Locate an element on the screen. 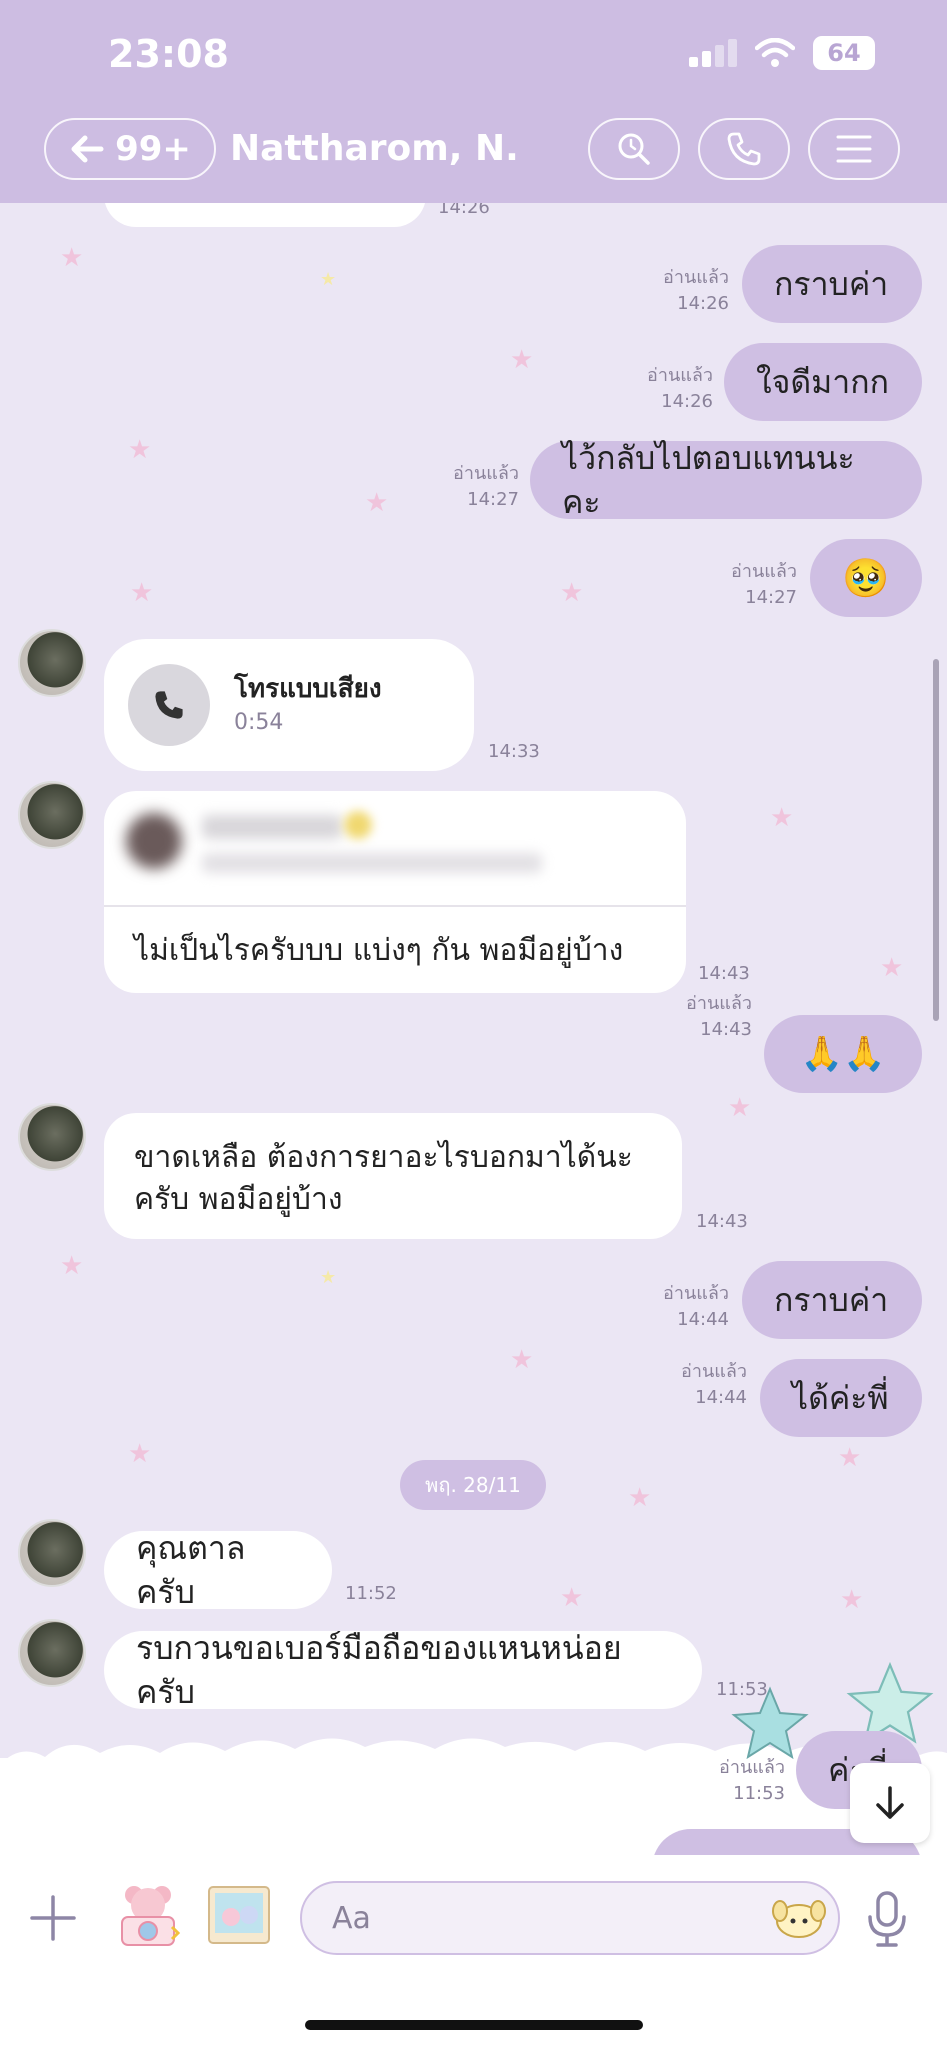 Image resolution: width=947 pixels, height=2048 pixels. message-text: กราบค่า is located at coordinates (831, 1300).